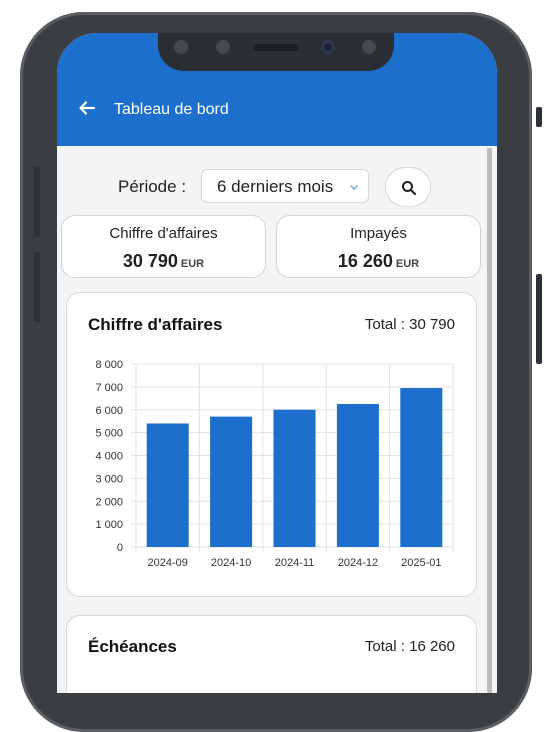 This screenshot has width=552, height=732. Describe the element at coordinates (109, 365) in the screenshot. I see `y-tick-label: 8 000` at that location.